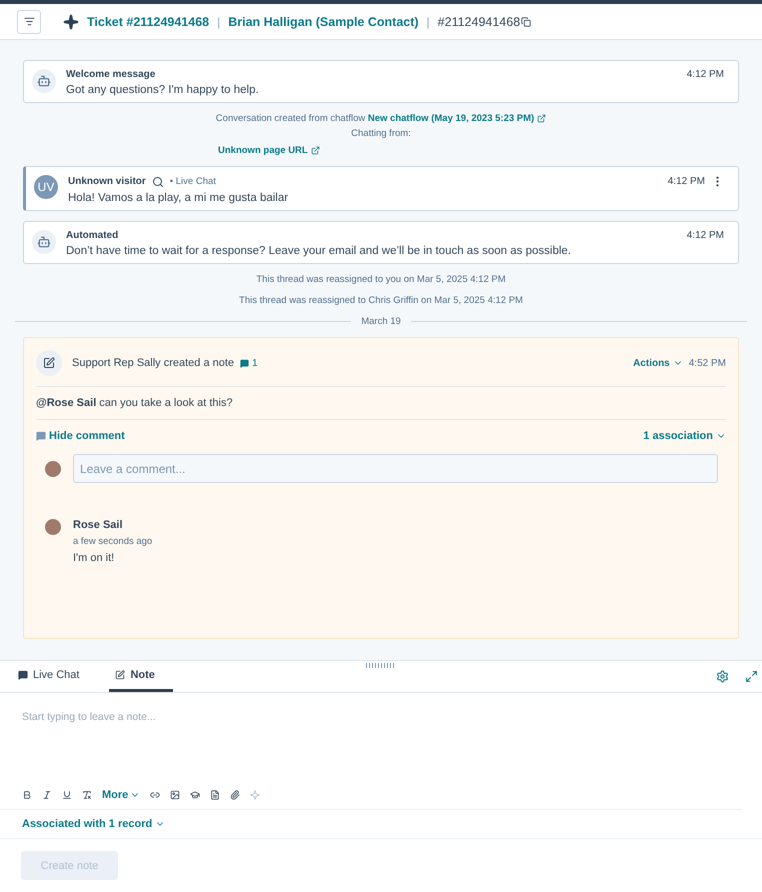 This screenshot has width=762, height=892. I want to click on resize-handle, so click(381, 665).